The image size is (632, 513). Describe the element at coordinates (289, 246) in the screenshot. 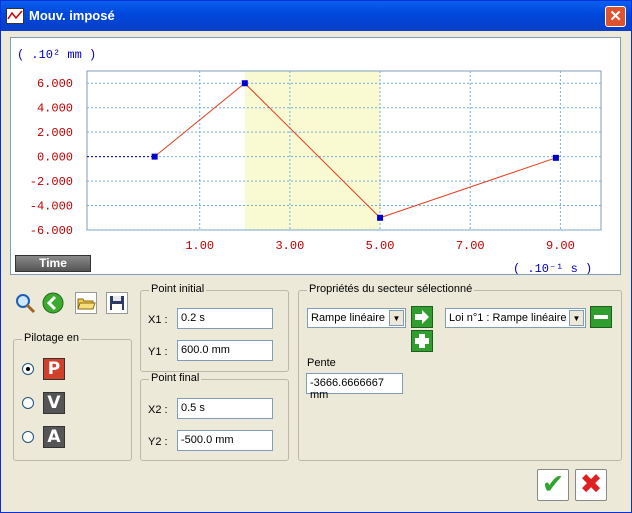

I see `x-tick-label: 3.00` at that location.